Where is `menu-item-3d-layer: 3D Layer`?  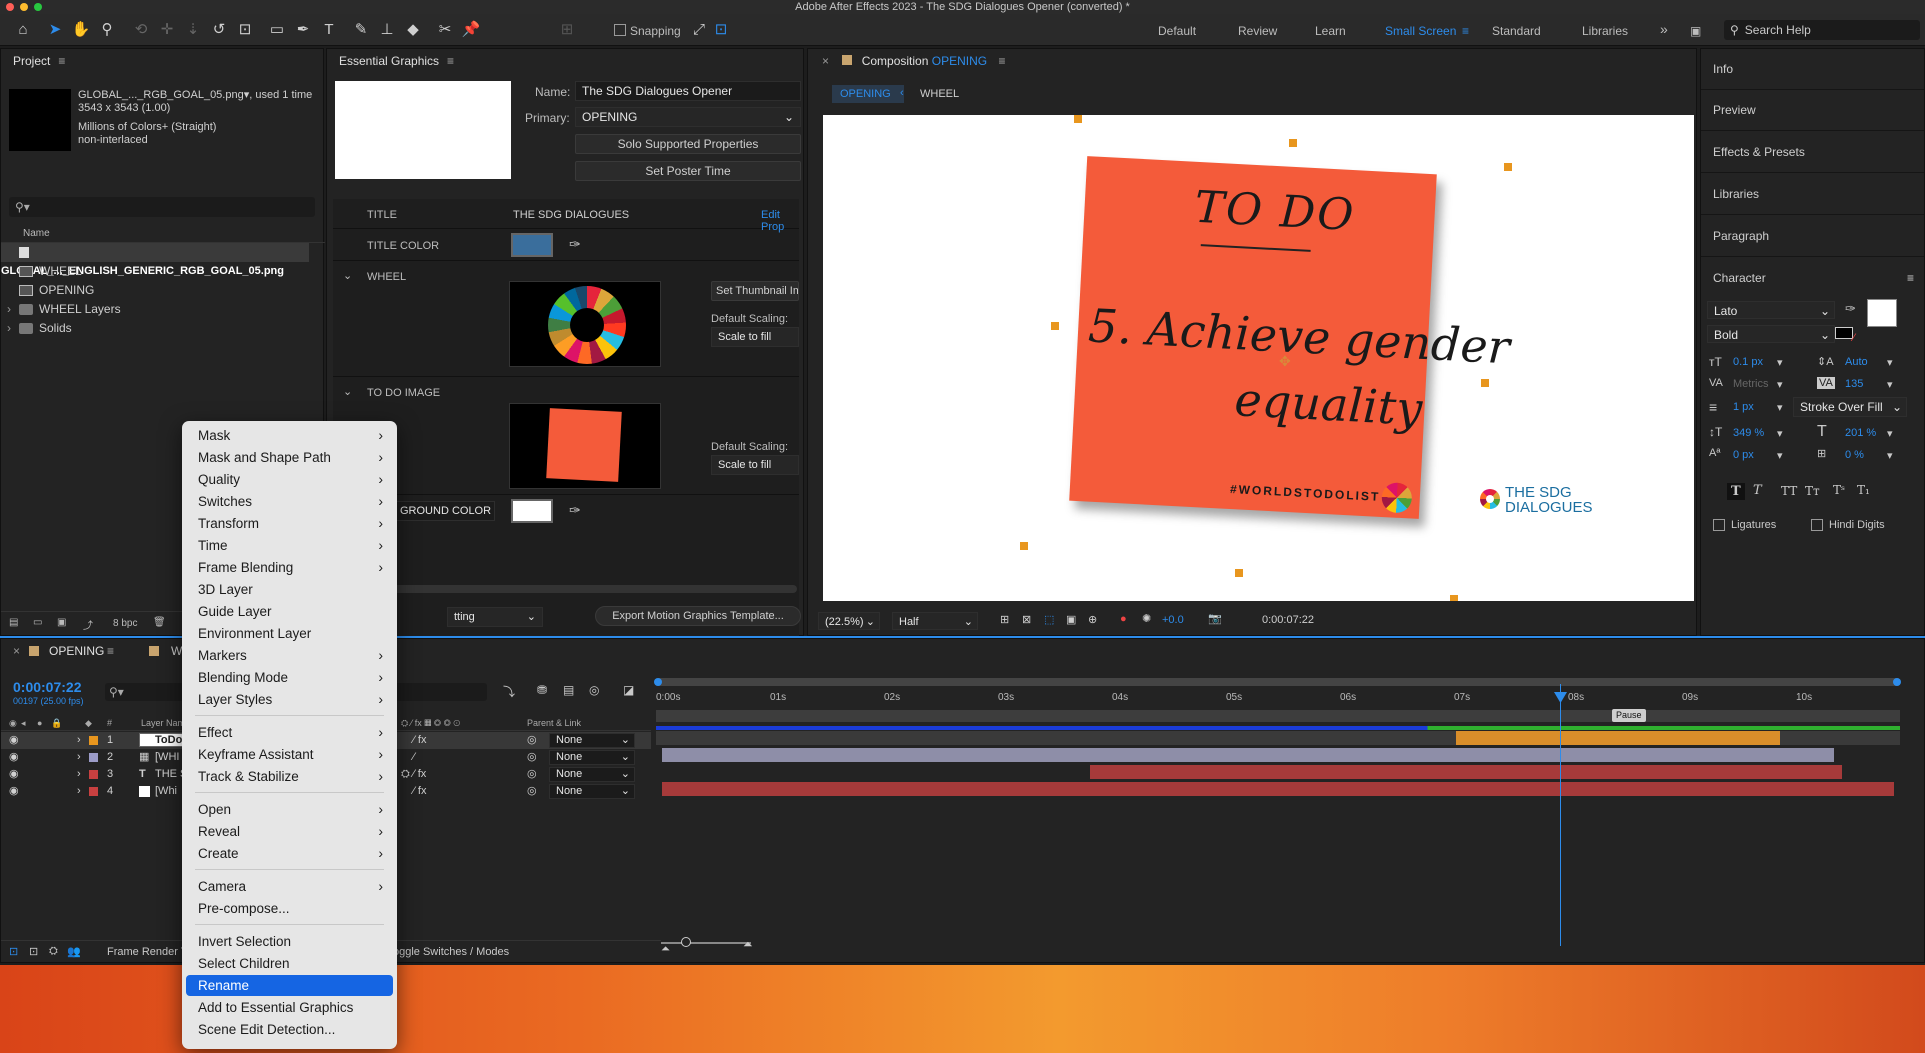 menu-item-3d-layer: 3D Layer is located at coordinates (289, 589).